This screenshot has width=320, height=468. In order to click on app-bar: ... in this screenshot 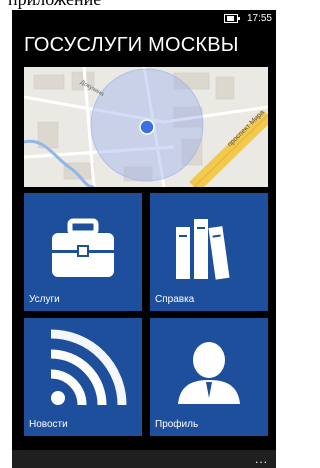, I will do `click(144, 459)`.